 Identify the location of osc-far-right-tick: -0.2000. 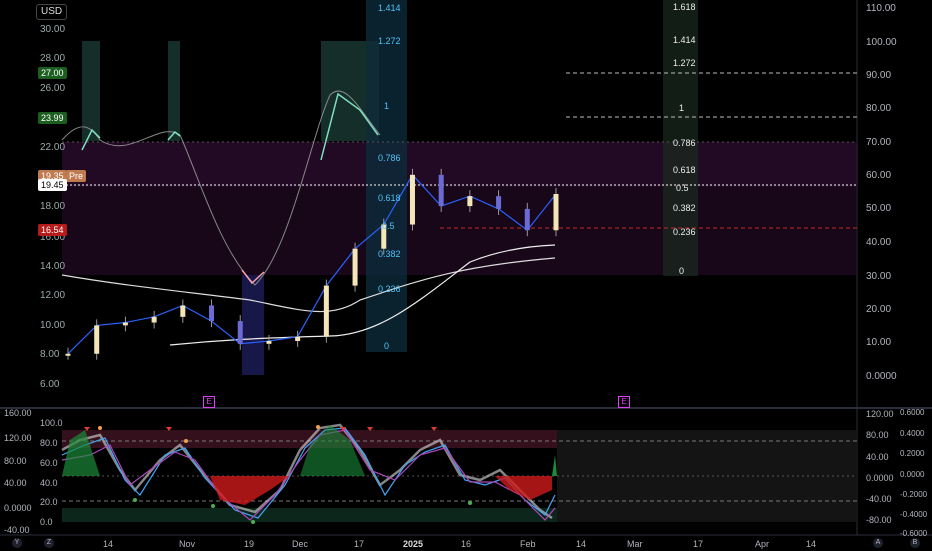
(914, 494).